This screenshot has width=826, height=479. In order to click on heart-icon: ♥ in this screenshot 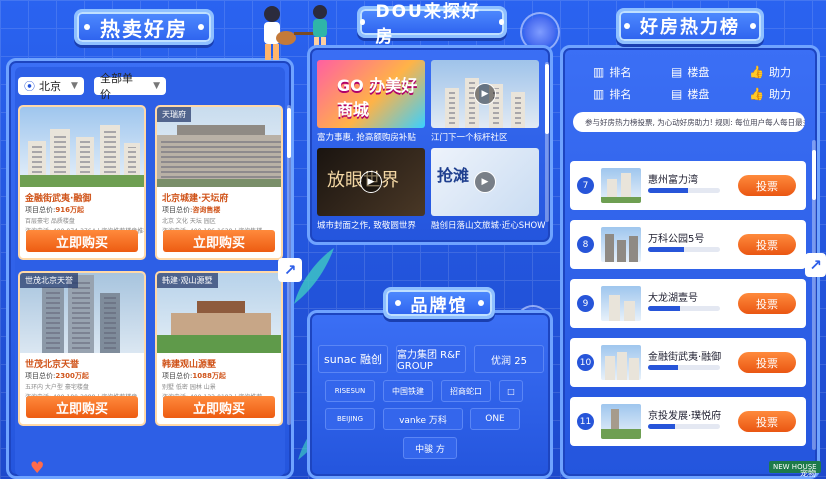, I will do `click(37, 467)`.